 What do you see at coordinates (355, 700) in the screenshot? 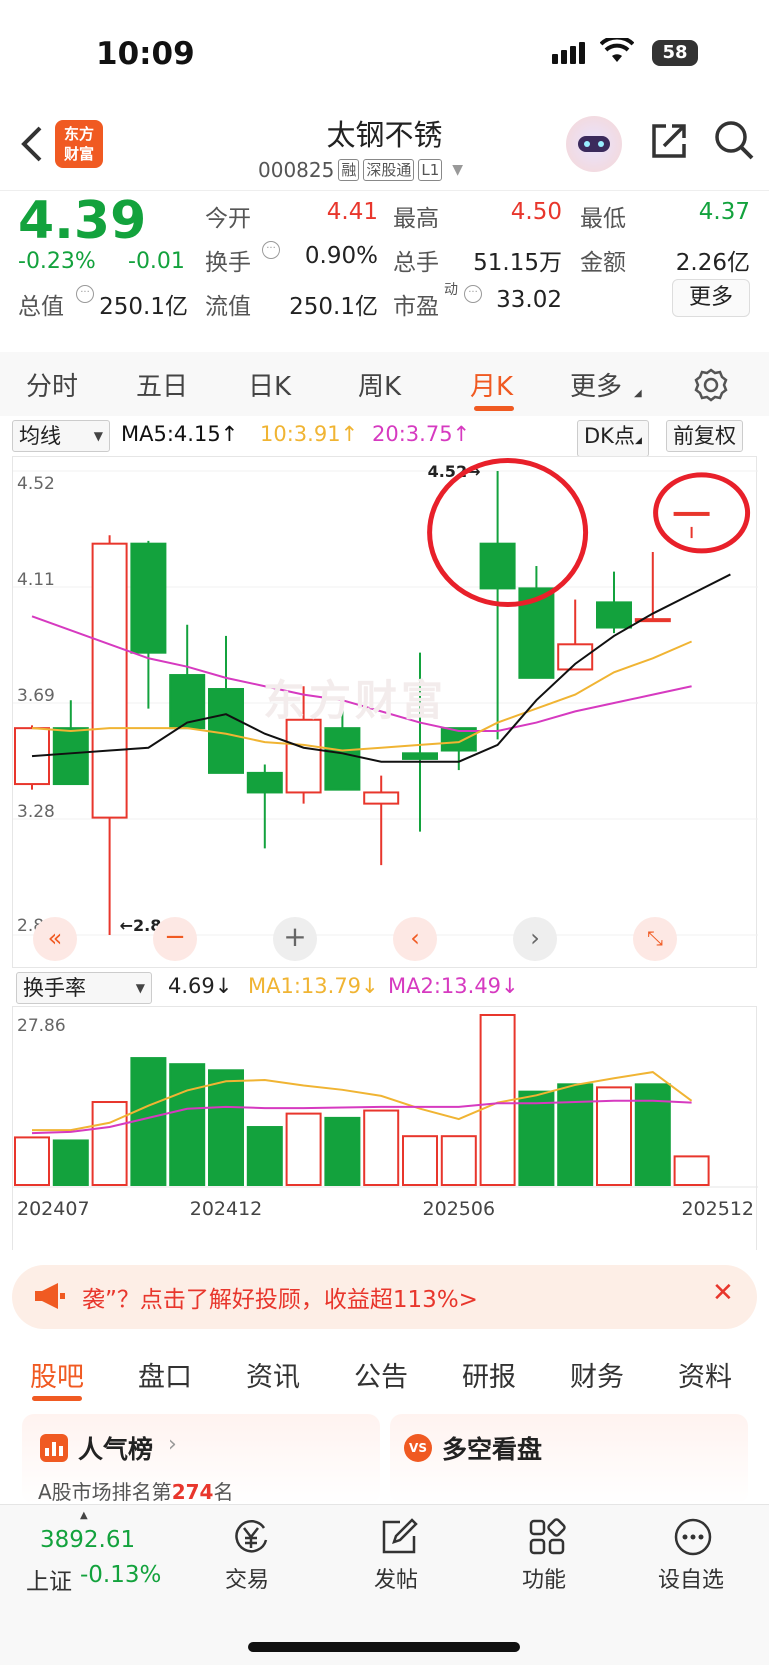
I see `chart-watermark: 东方财富` at bounding box center [355, 700].